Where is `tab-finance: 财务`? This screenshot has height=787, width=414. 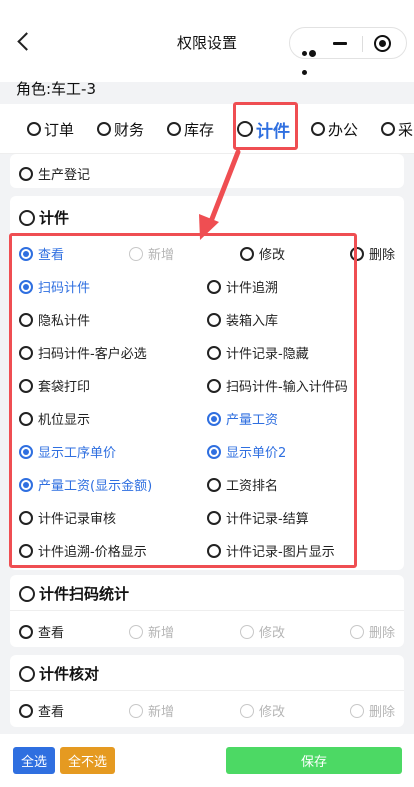 tab-finance: 财务 is located at coordinates (120, 129).